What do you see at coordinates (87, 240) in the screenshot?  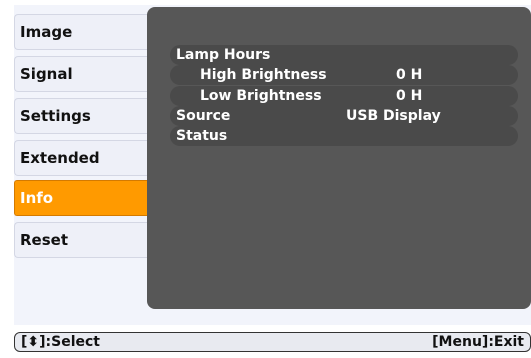 I see `menu-item-reset: Reset` at bounding box center [87, 240].